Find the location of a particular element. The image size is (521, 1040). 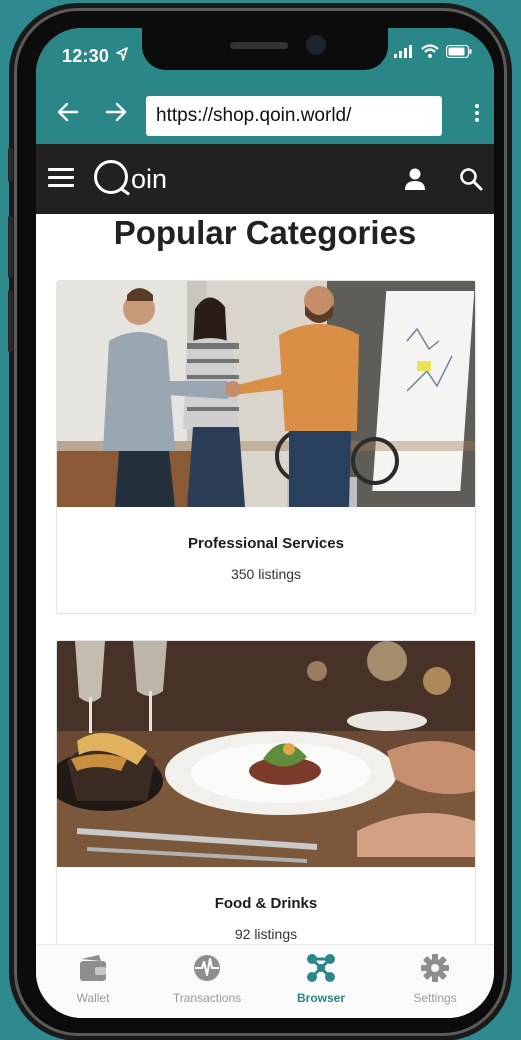

battery-icon is located at coordinates (458, 53).